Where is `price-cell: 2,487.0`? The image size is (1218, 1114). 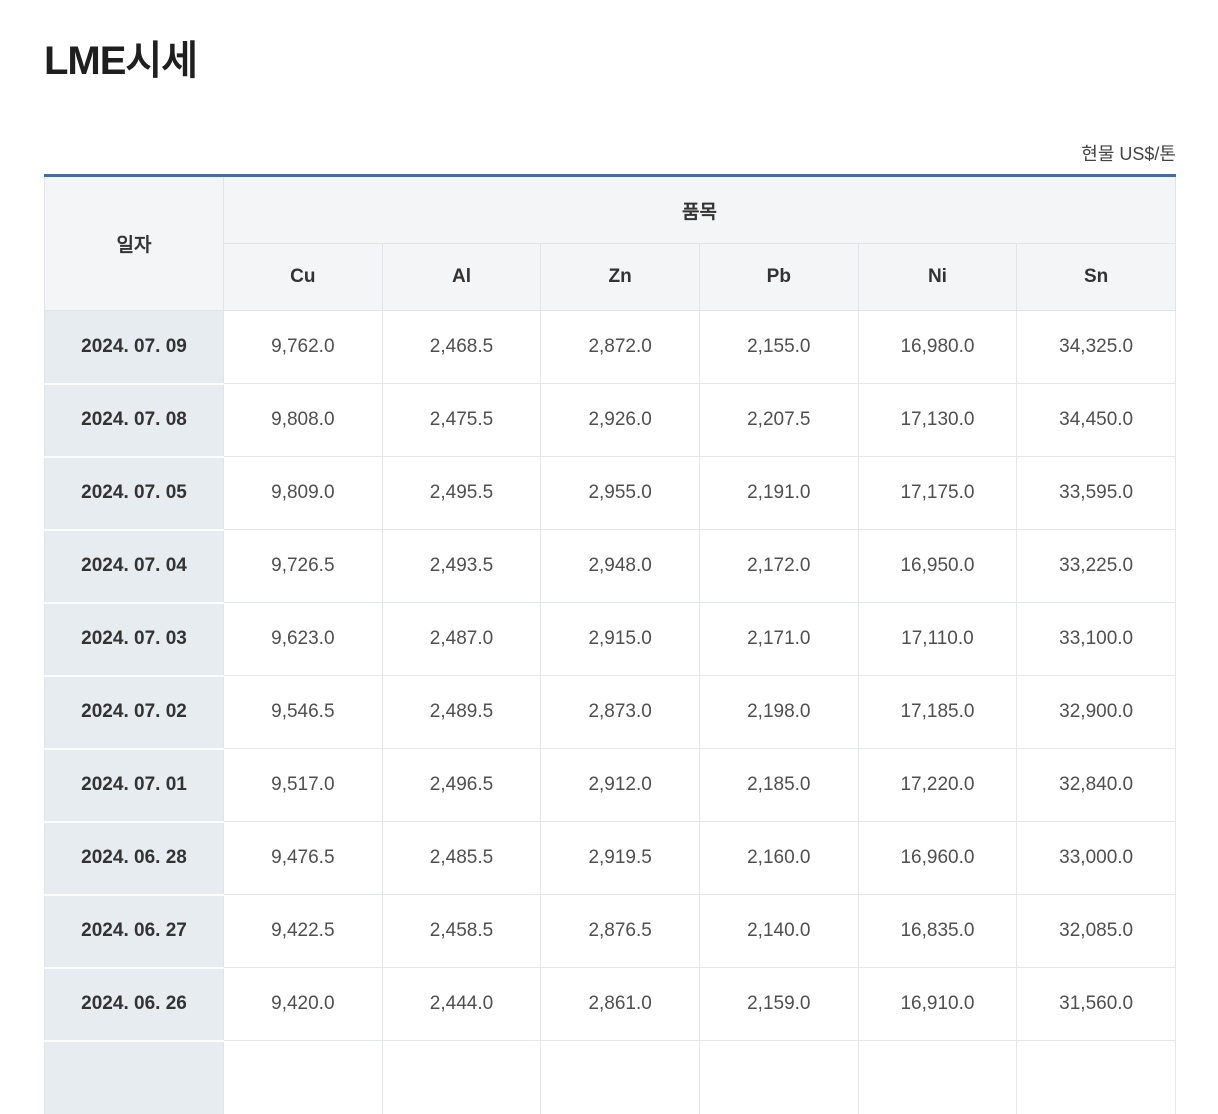
price-cell: 2,487.0 is located at coordinates (461, 639).